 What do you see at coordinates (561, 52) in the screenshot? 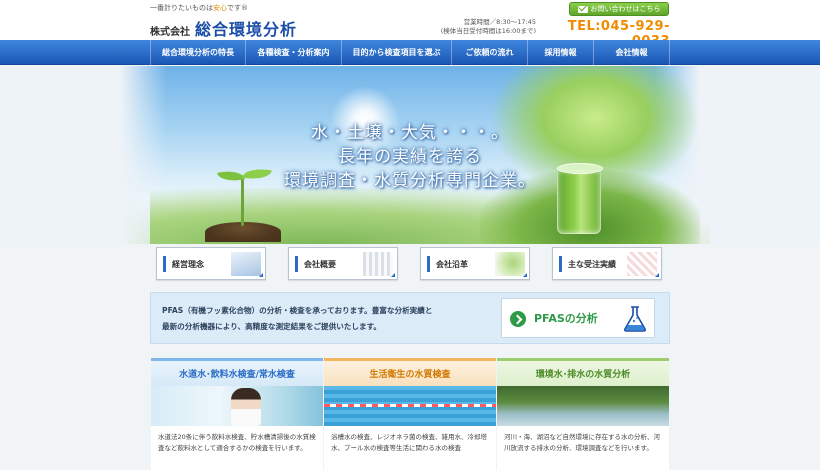
I see `nav-item-recruit: 採用情報` at bounding box center [561, 52].